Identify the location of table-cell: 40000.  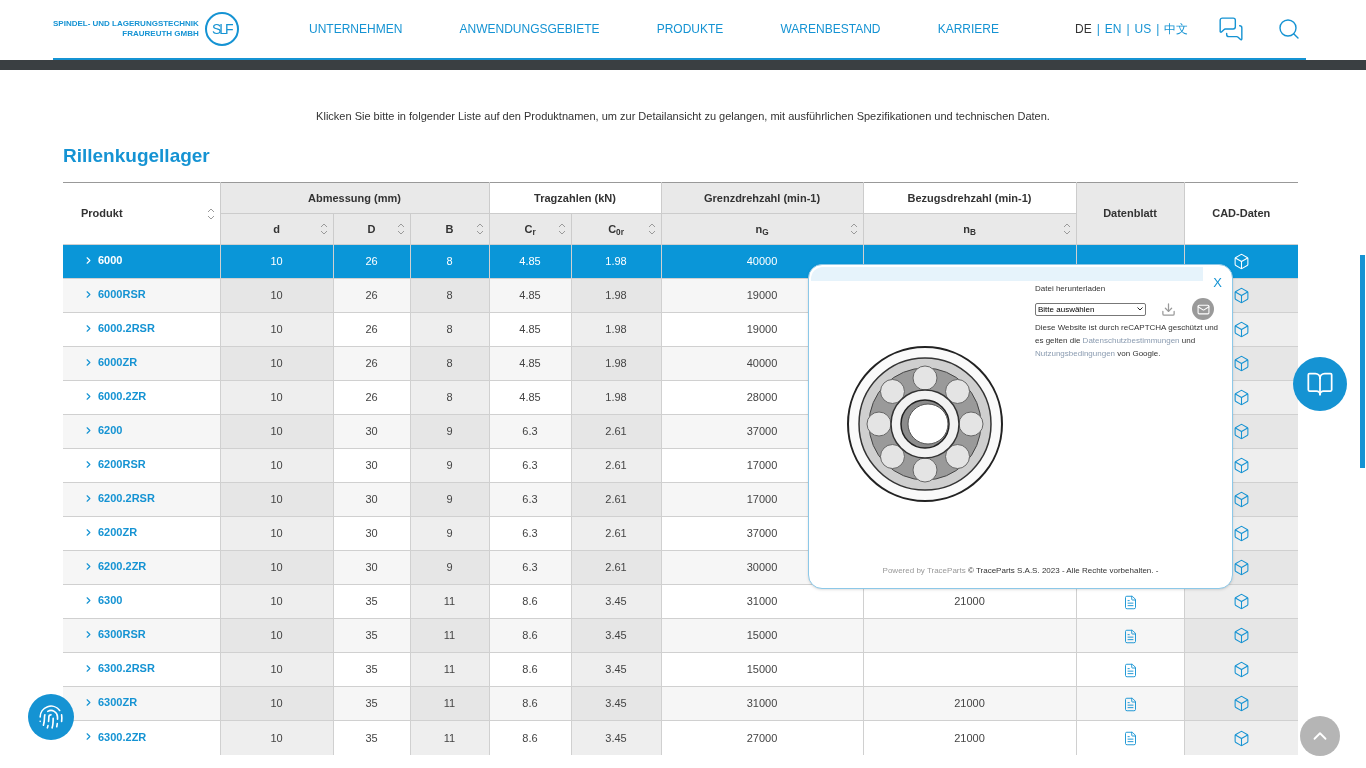
(762, 363).